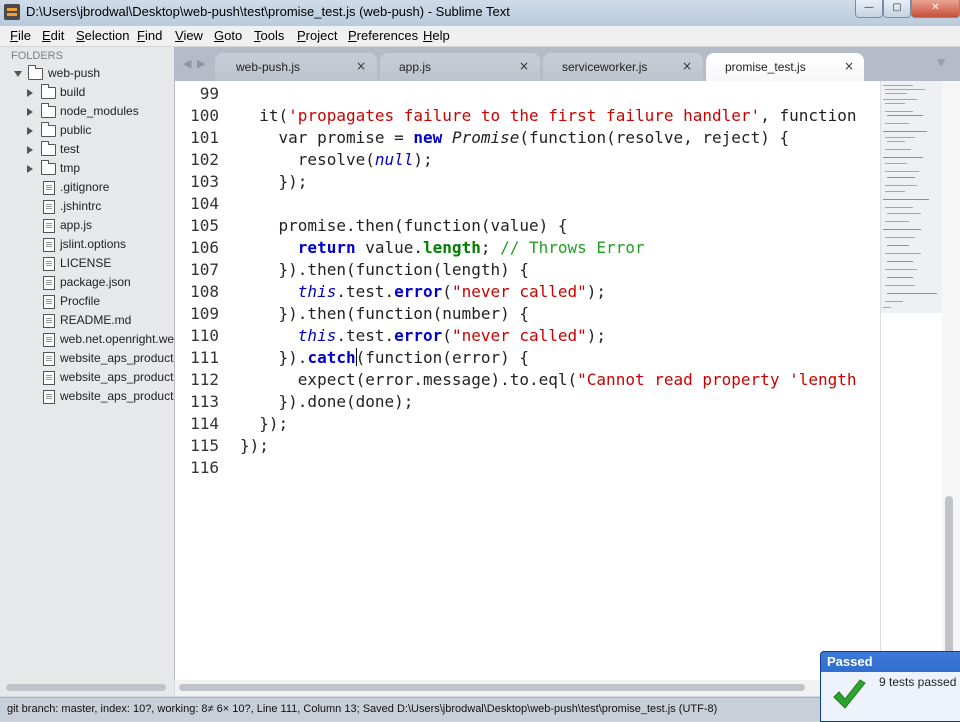  I want to click on tree-file: .gitignore, so click(87, 187).